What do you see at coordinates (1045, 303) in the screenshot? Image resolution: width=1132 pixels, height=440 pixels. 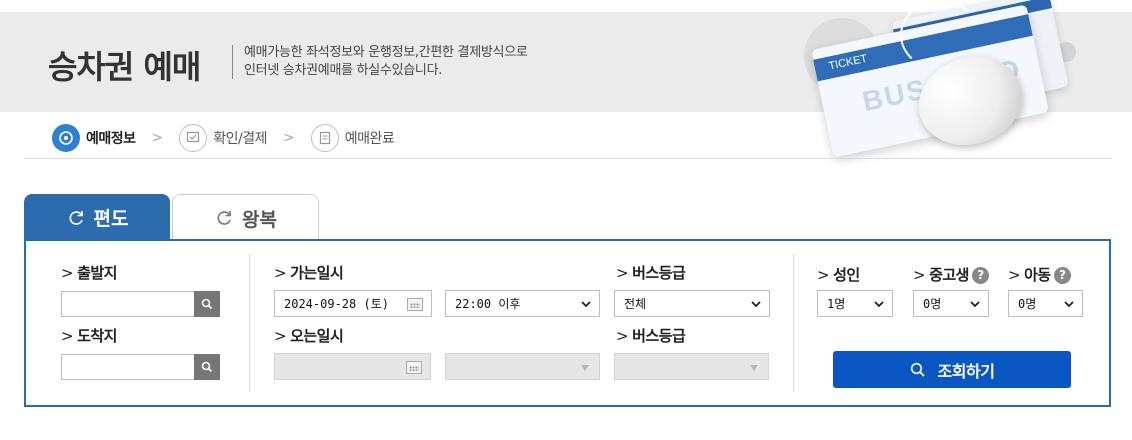 I see `child-count-select: 0명` at bounding box center [1045, 303].